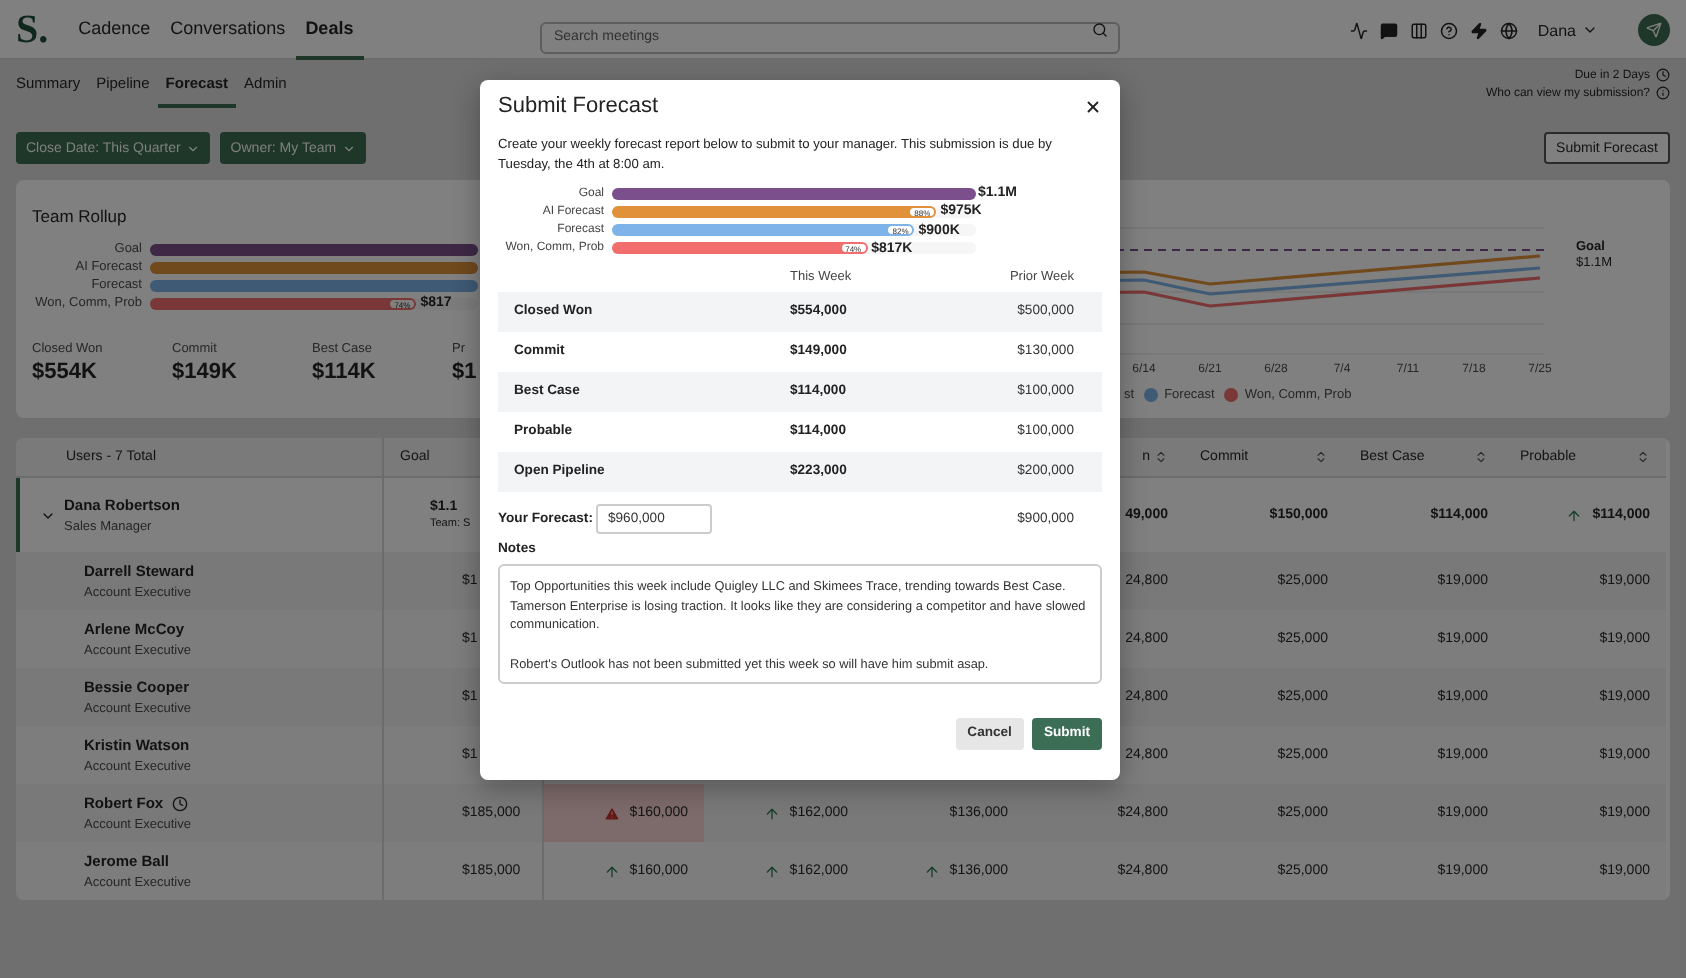 The width and height of the screenshot is (1686, 978). I want to click on kpi-value: $554K, so click(64, 372).